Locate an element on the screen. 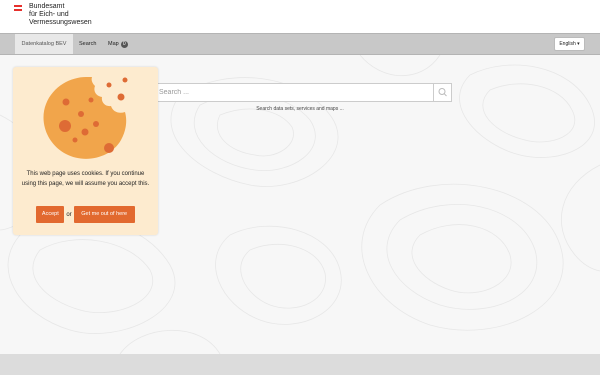  org-name-line-2: für Eich- und is located at coordinates (49, 14).